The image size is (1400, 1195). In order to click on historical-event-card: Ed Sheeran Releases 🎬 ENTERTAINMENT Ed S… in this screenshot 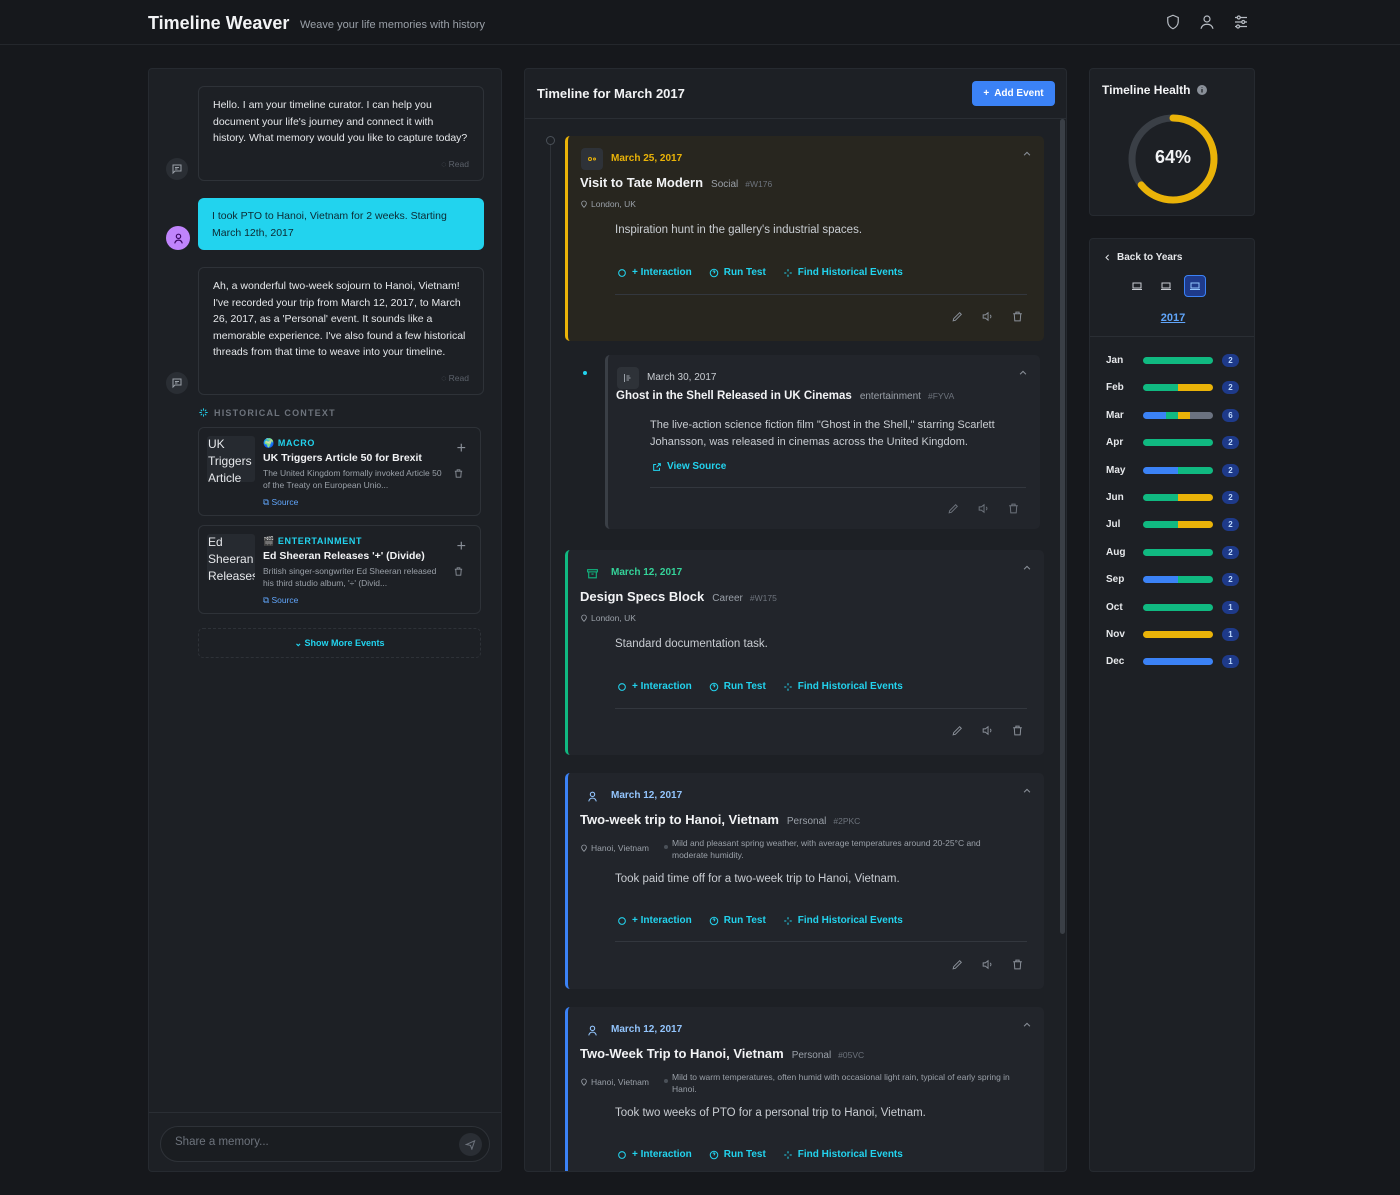, I will do `click(339, 569)`.